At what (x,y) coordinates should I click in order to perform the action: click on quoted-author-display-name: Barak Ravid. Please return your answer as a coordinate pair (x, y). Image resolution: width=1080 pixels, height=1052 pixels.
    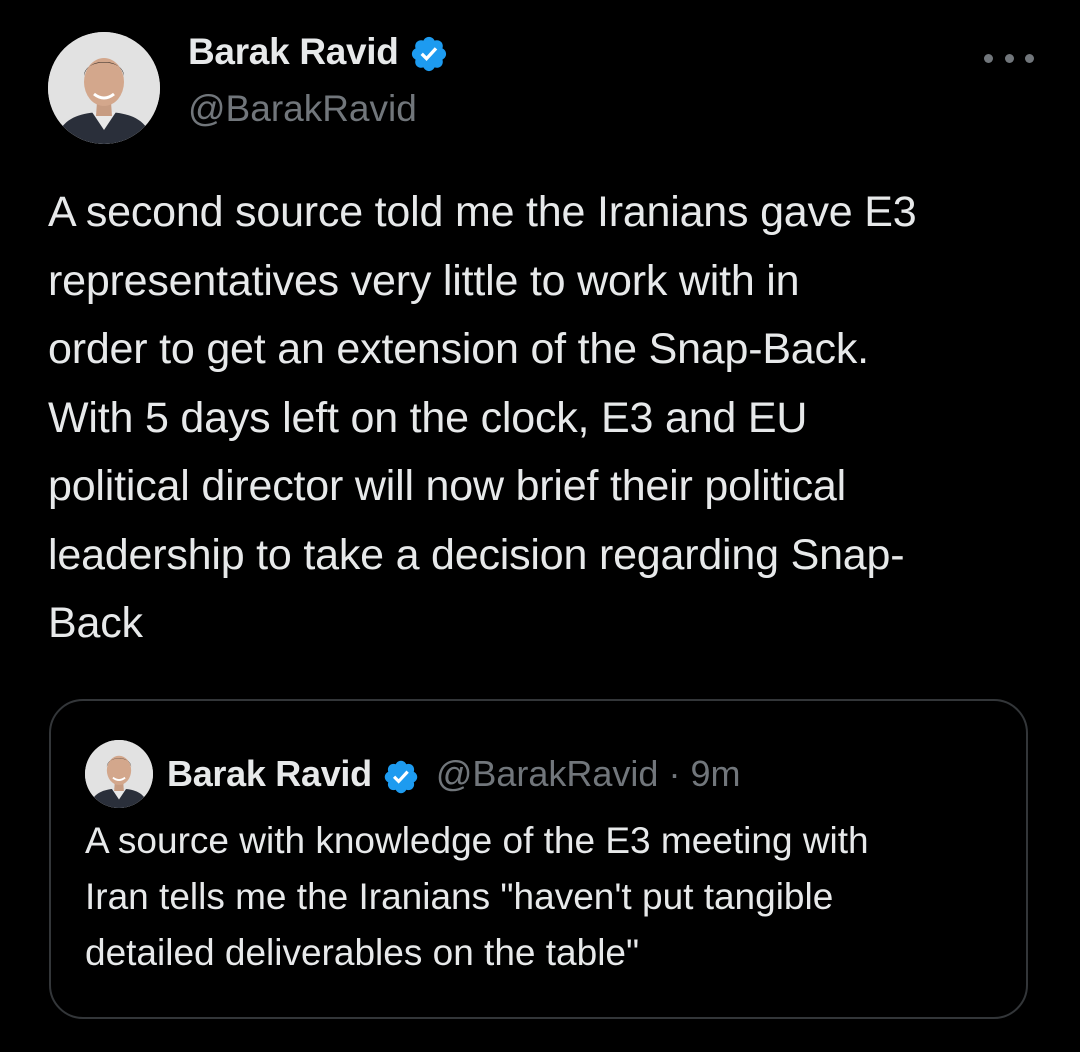
    Looking at the image, I should click on (269, 774).